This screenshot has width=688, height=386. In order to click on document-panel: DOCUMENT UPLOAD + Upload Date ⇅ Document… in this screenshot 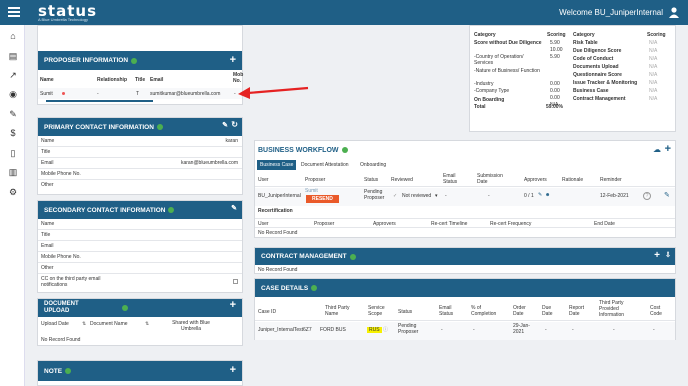, I will do `click(140, 322)`.